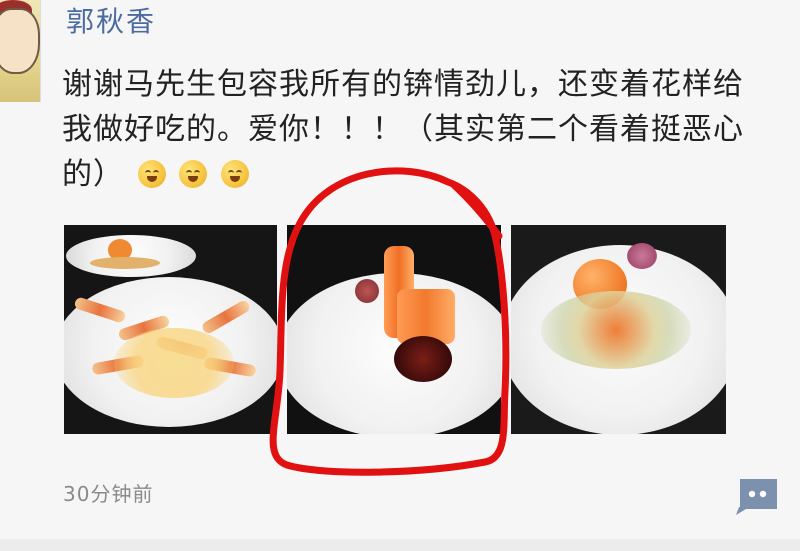 This screenshot has height=551, width=800. I want to click on avatar-face, so click(20, 41).